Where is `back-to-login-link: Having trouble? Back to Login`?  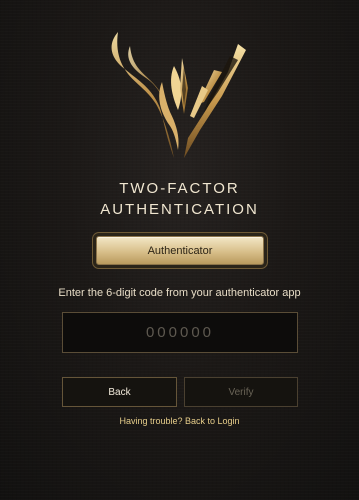 back-to-login-link: Having trouble? Back to Login is located at coordinates (179, 421).